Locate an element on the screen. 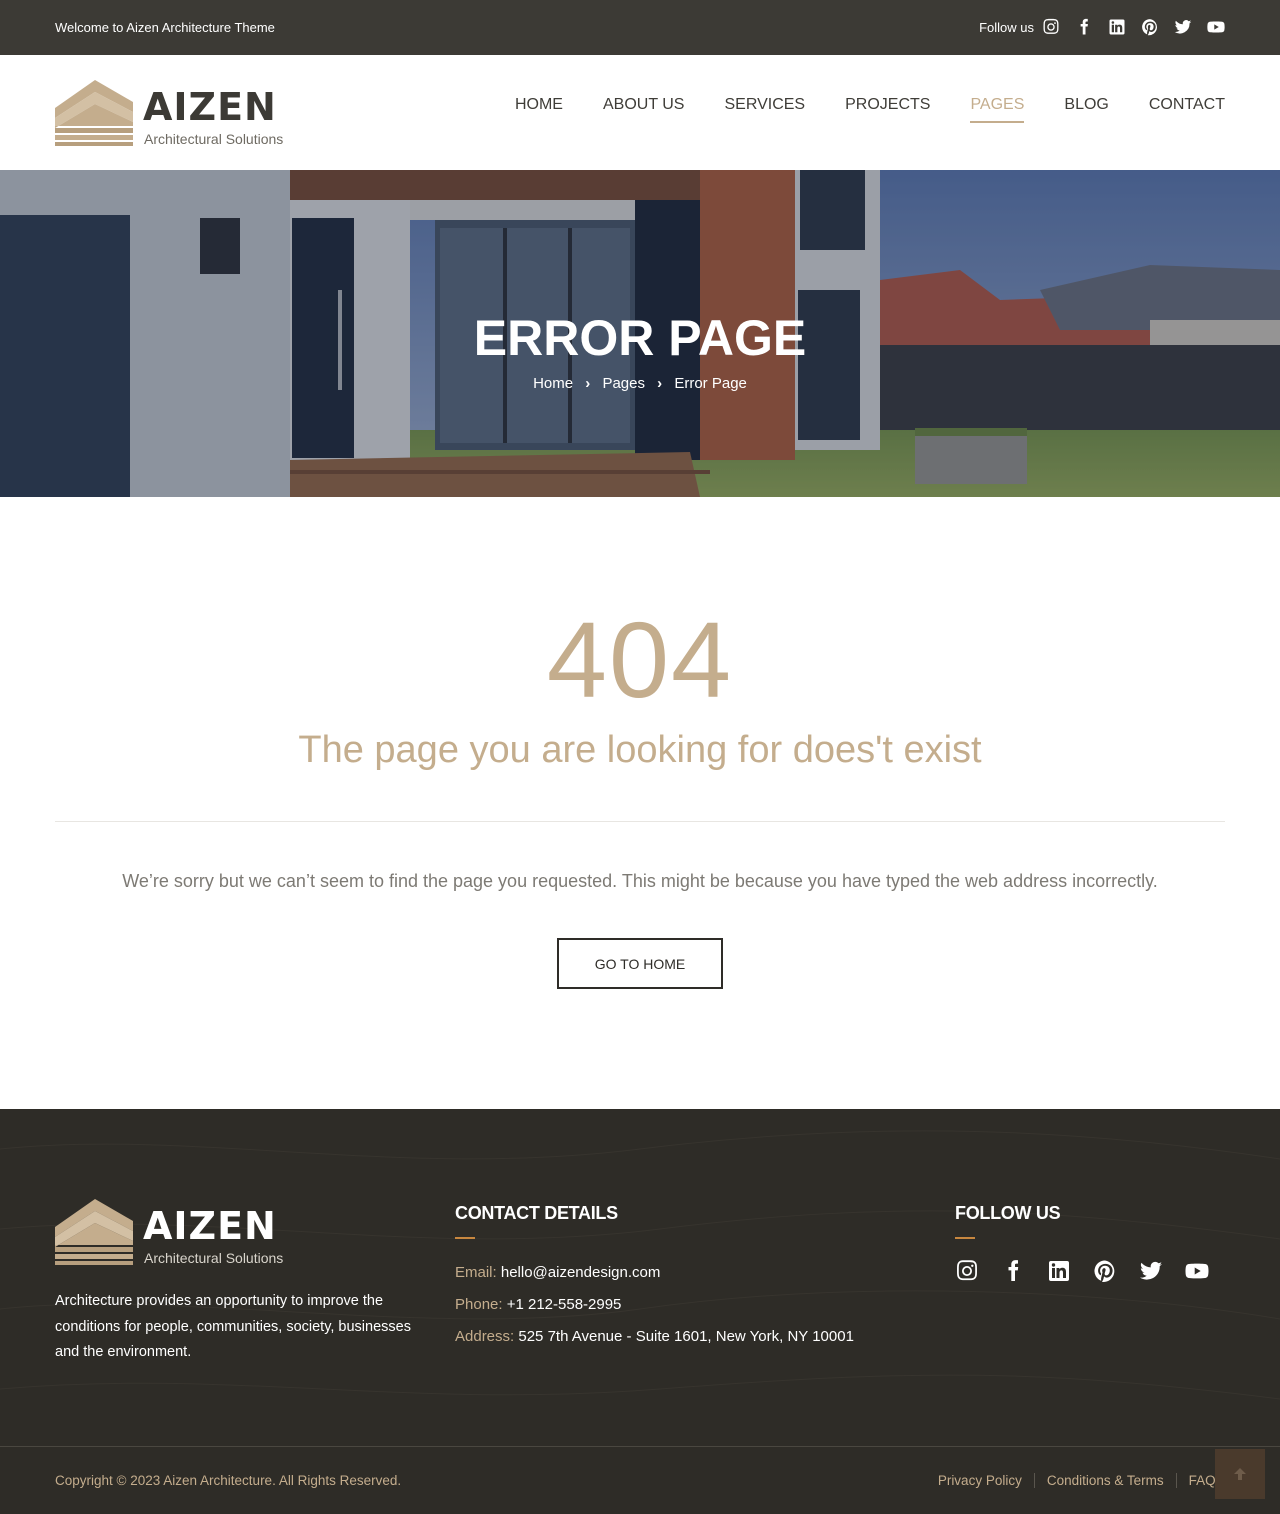 Image resolution: width=1280 pixels, height=1514 pixels. content-divider is located at coordinates (640, 821).